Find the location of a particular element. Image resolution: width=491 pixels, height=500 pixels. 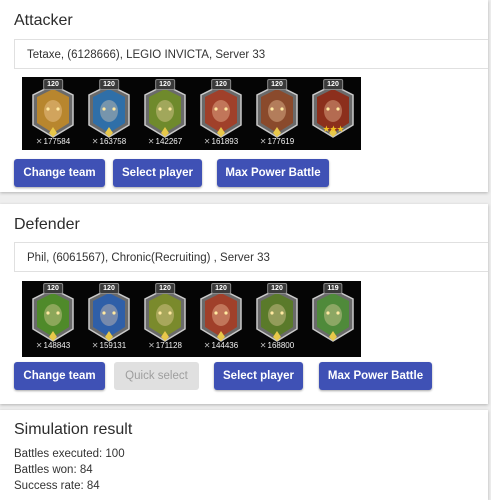

defender-hero-5: 120 ✕168800 is located at coordinates (277, 317).